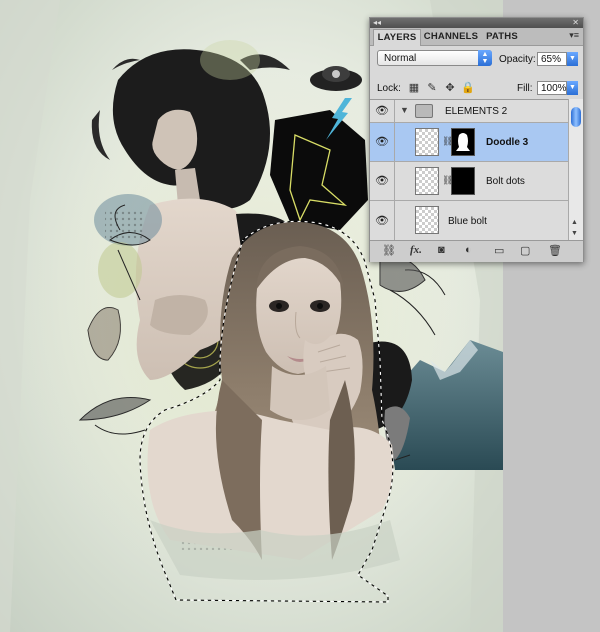 Image resolution: width=600 pixels, height=632 pixels. What do you see at coordinates (451, 37) in the screenshot?
I see `tab-channels: CHANNELS` at bounding box center [451, 37].